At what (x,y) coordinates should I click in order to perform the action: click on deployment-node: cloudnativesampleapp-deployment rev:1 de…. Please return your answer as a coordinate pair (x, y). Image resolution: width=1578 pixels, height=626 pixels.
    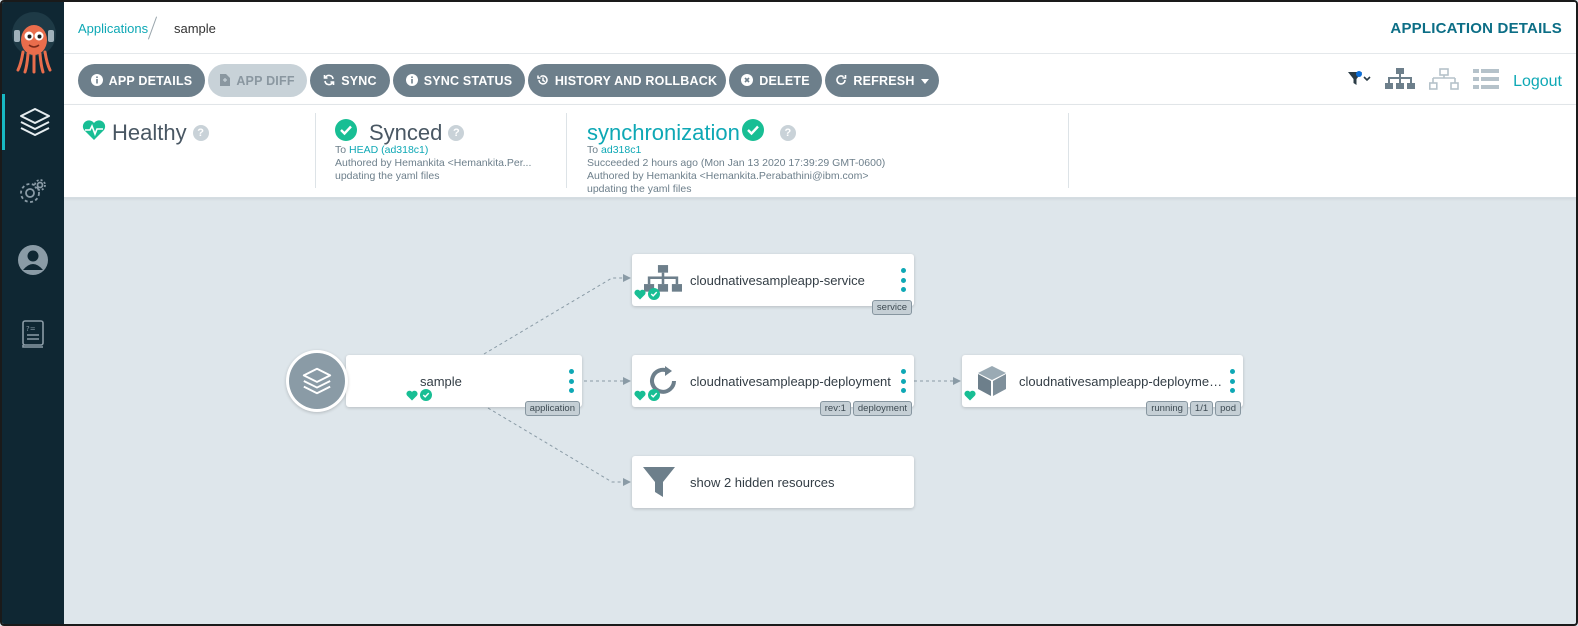
    Looking at the image, I should click on (773, 385).